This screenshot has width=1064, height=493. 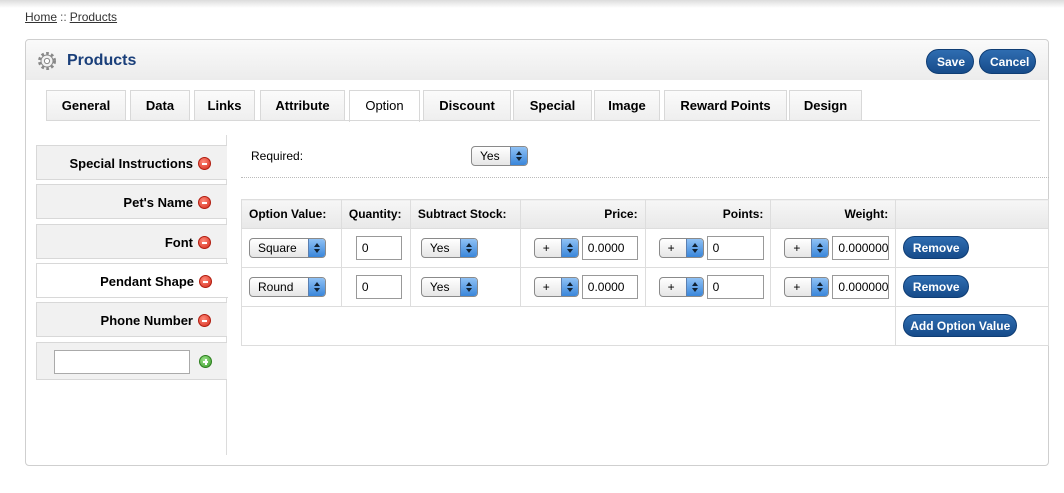 What do you see at coordinates (467, 105) in the screenshot?
I see `tab-discount: Discount` at bounding box center [467, 105].